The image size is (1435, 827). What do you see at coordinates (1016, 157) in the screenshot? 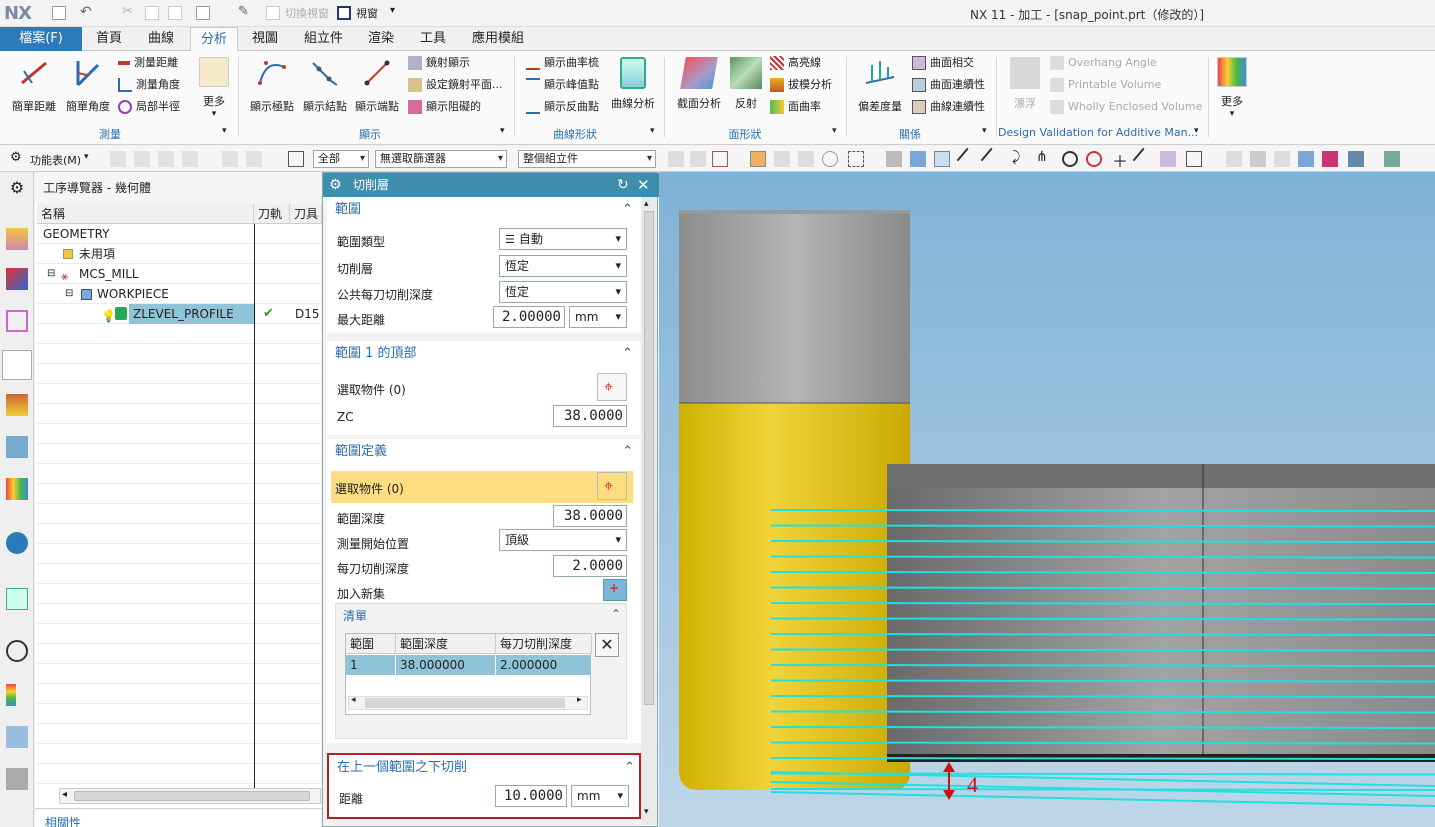
I see `curve-snap-icon: ⤸` at bounding box center [1016, 157].